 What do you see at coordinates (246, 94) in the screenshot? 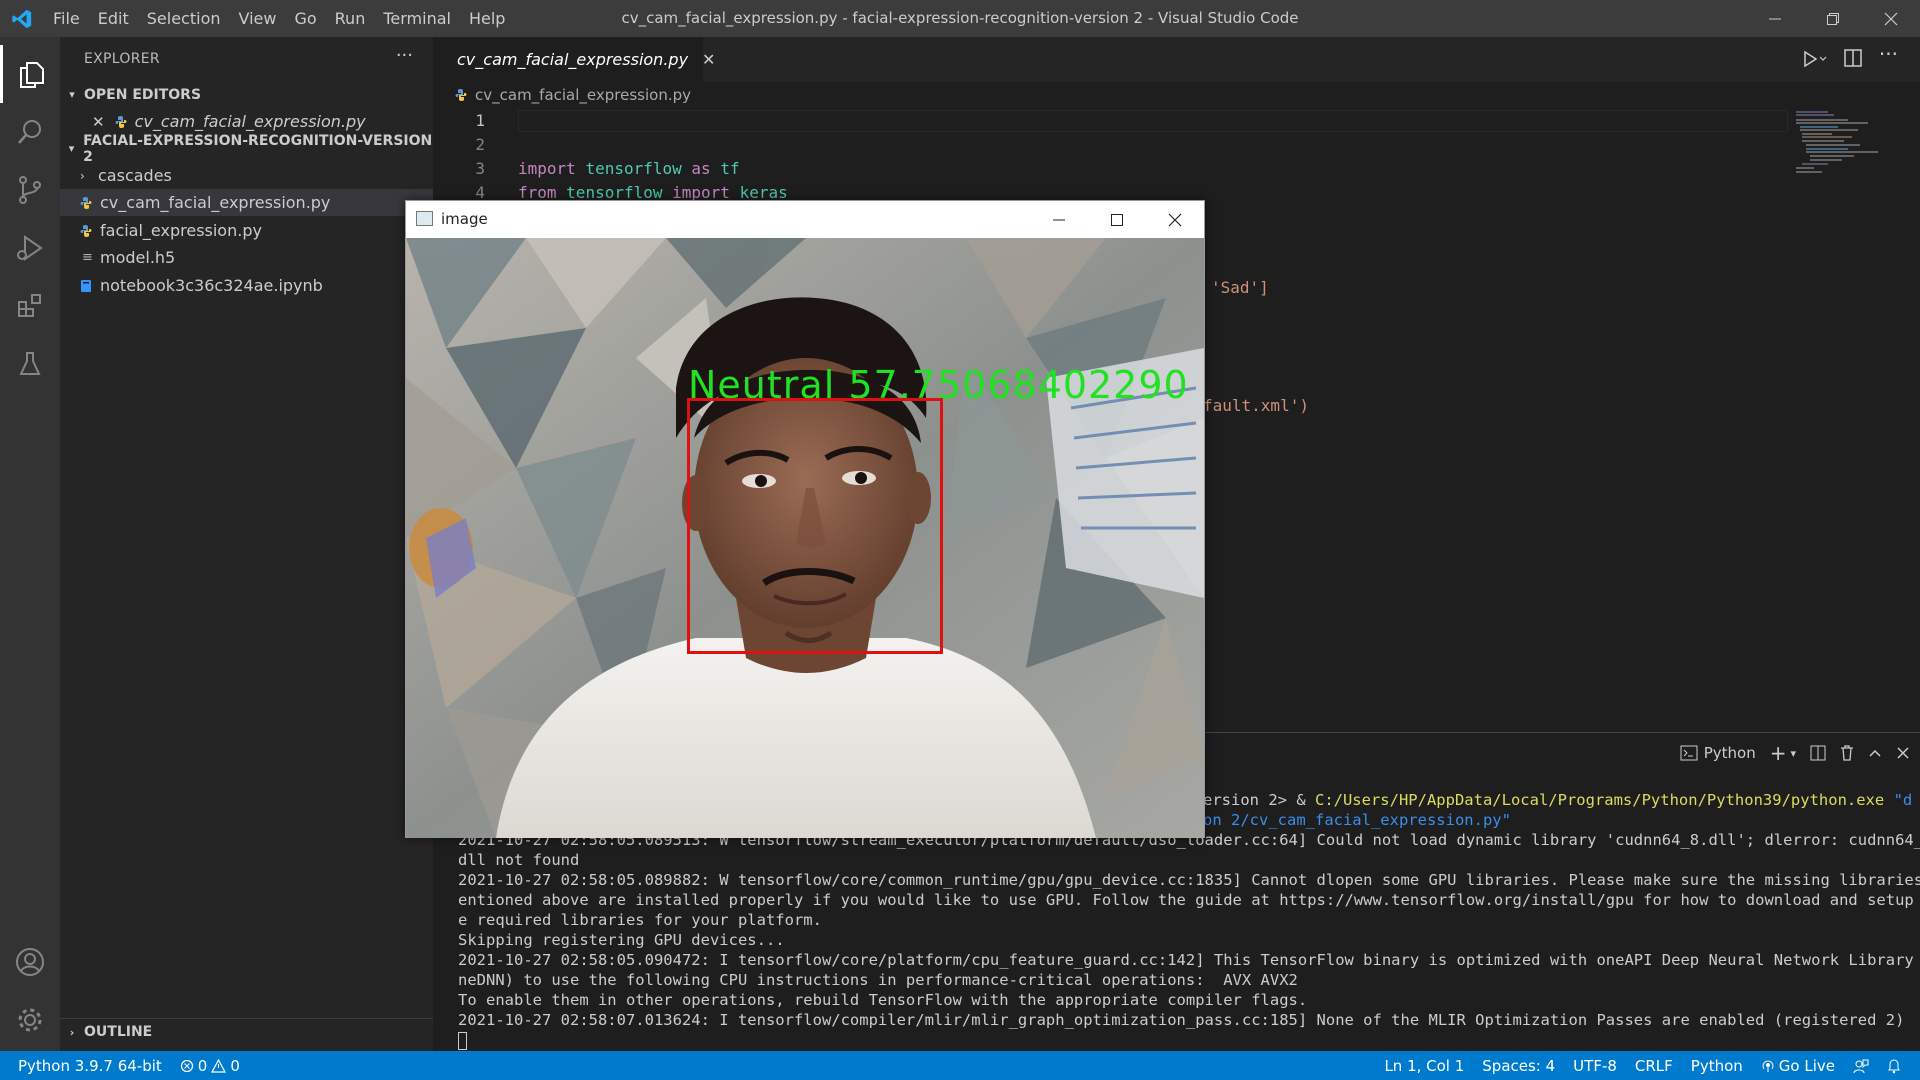
I see `open-editors-section: ▾ OPEN EDITORS` at bounding box center [246, 94].